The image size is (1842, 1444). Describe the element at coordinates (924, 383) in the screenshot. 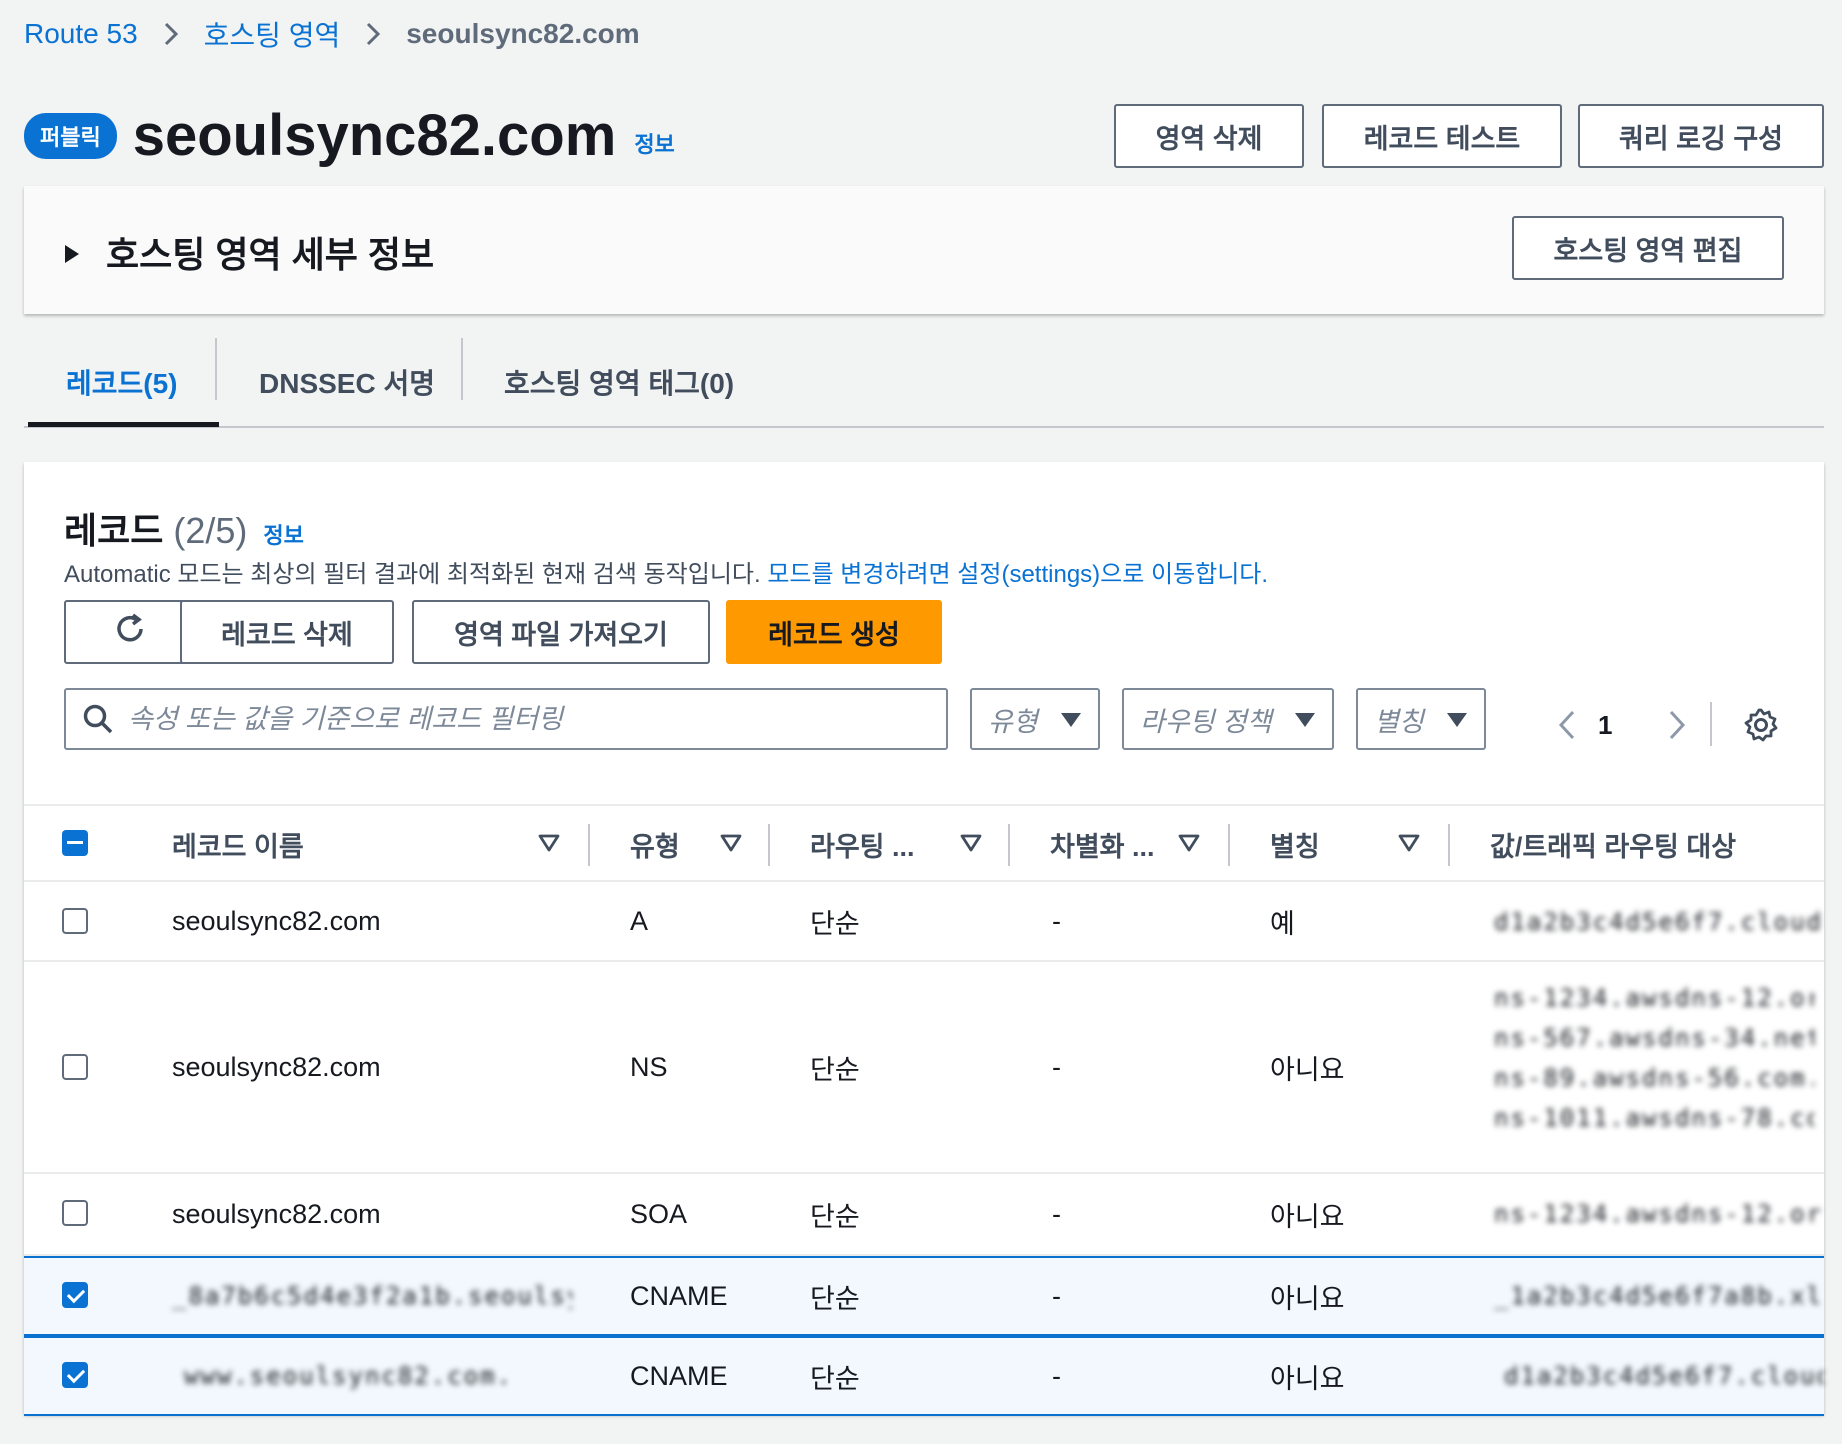

I see `tab-bar: 레코드(5) DNSSEC 서명 호스팅 영역 태그(0)` at that location.